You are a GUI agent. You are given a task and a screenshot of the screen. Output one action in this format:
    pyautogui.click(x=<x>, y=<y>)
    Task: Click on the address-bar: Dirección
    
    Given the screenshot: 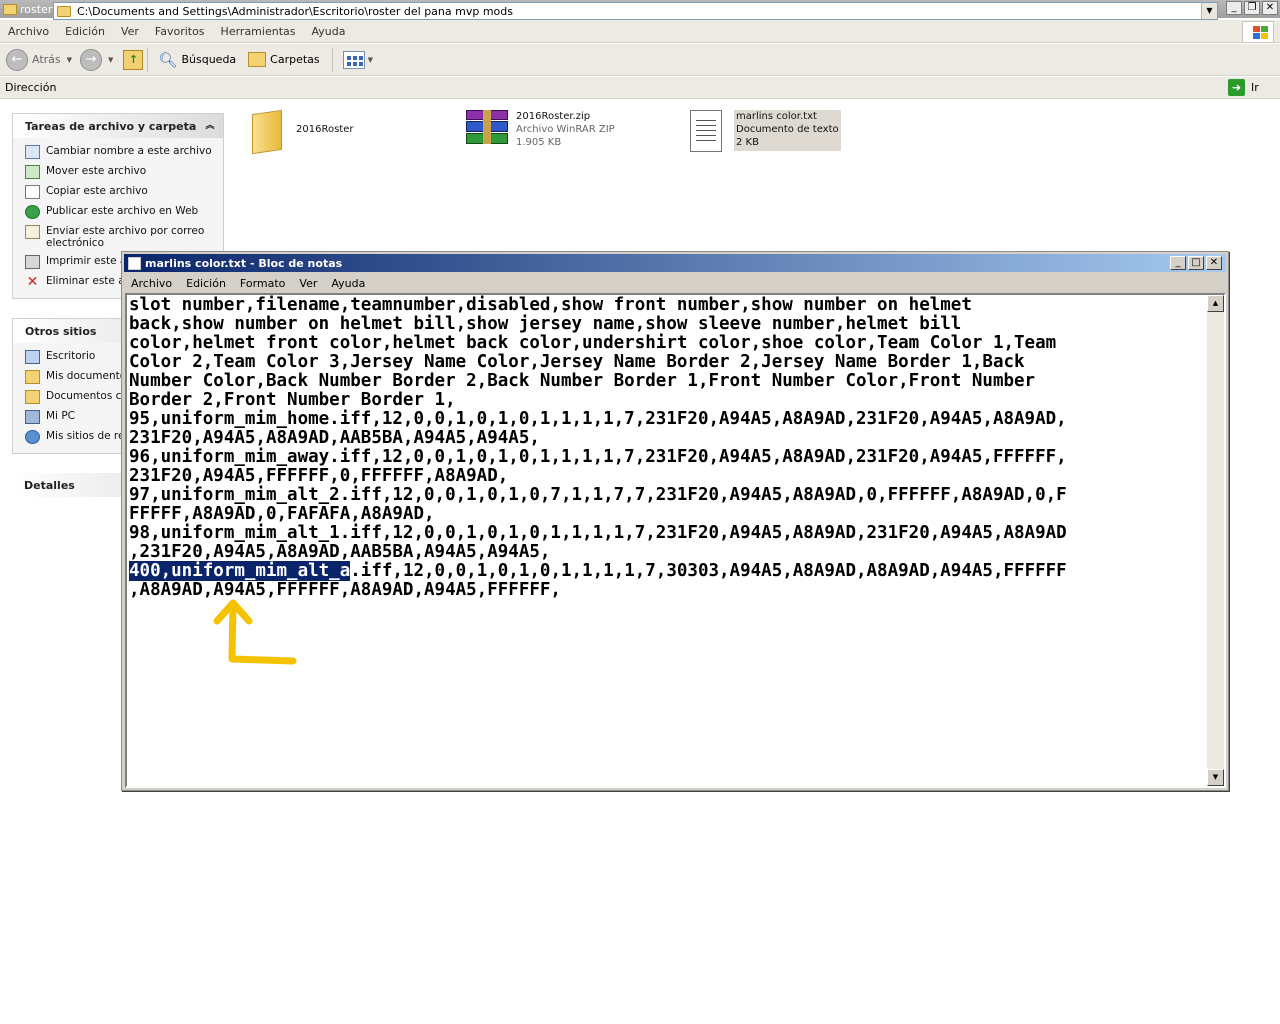 What is the action you would take?
    pyautogui.click(x=640, y=88)
    